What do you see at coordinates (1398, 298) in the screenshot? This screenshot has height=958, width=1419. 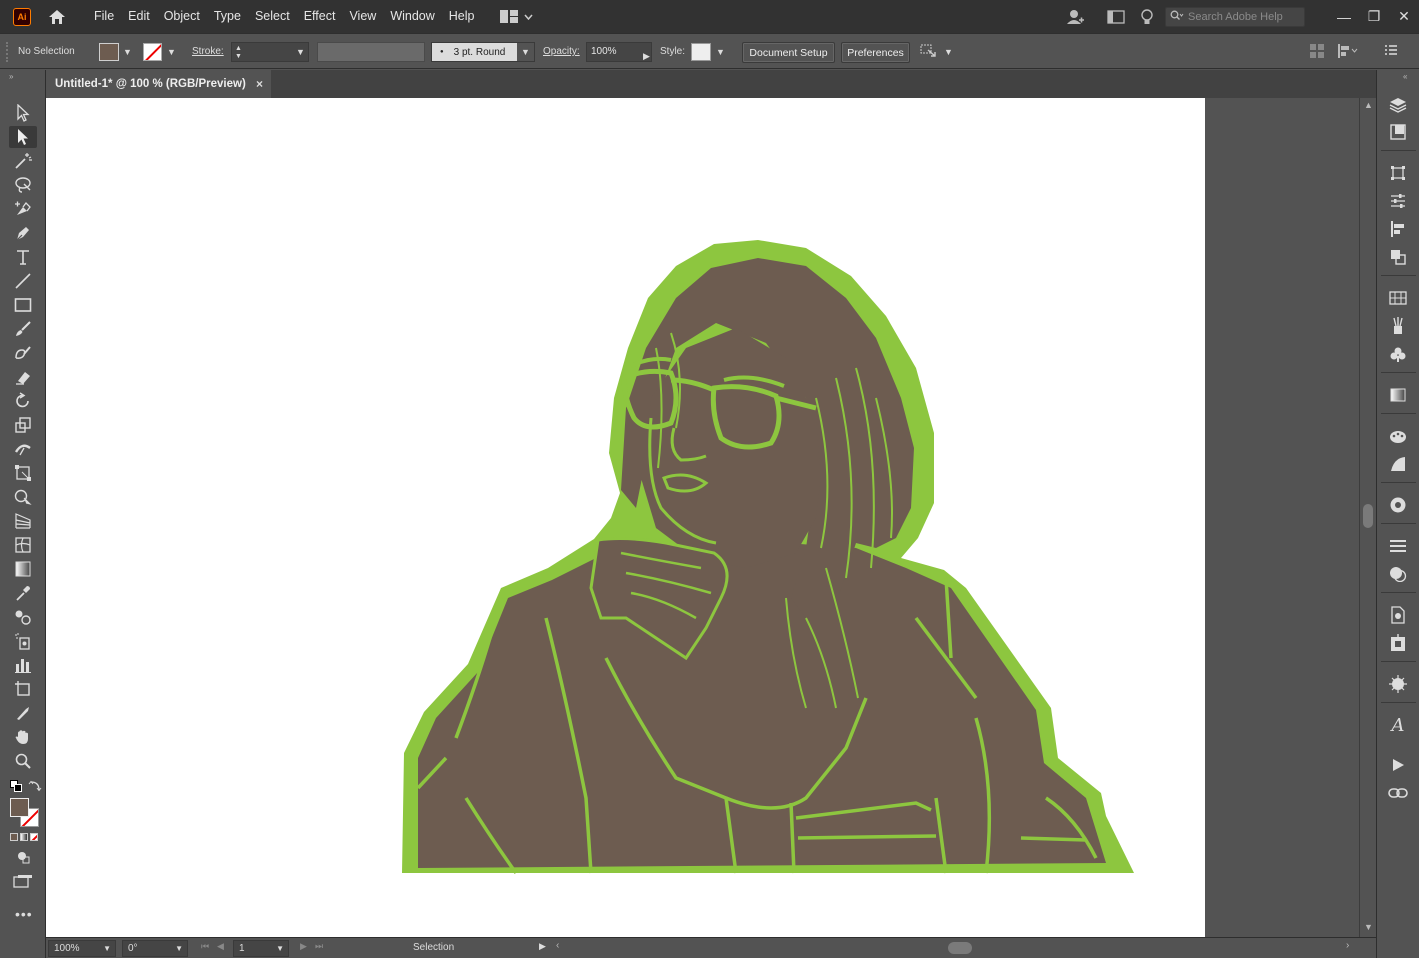 I see `swatches-icon` at bounding box center [1398, 298].